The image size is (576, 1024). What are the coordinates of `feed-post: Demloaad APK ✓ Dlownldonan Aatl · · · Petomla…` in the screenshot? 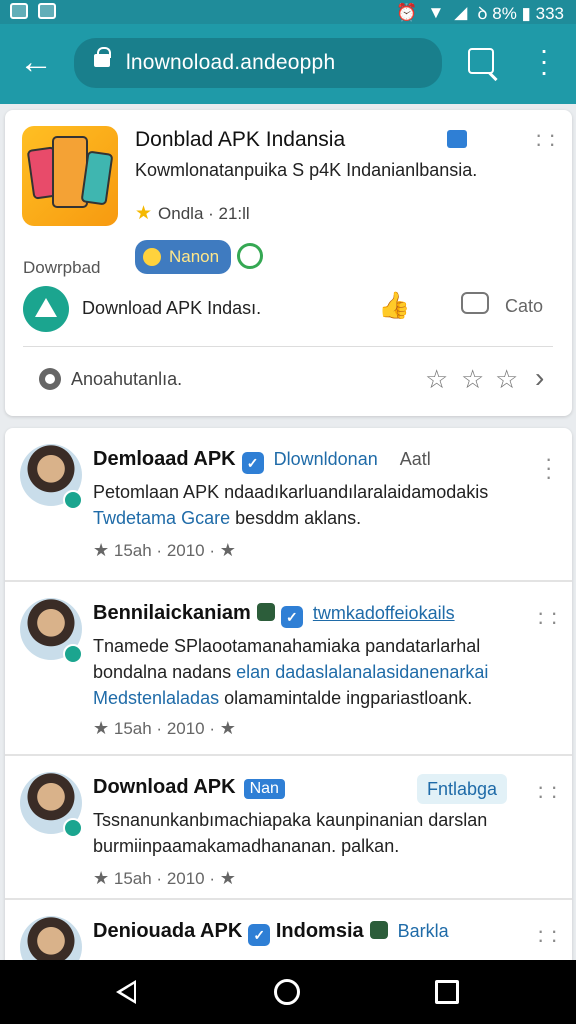 It's located at (288, 504).